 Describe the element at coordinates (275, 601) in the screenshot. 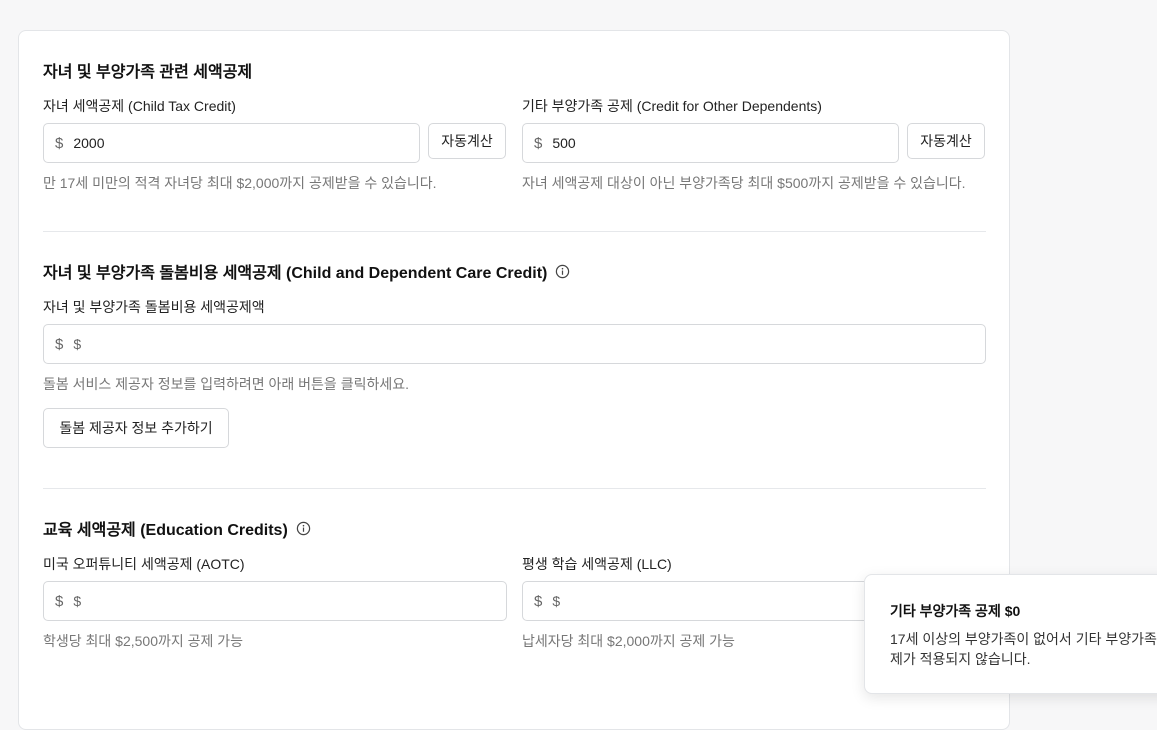

I see `aotc-input: $ $` at that location.